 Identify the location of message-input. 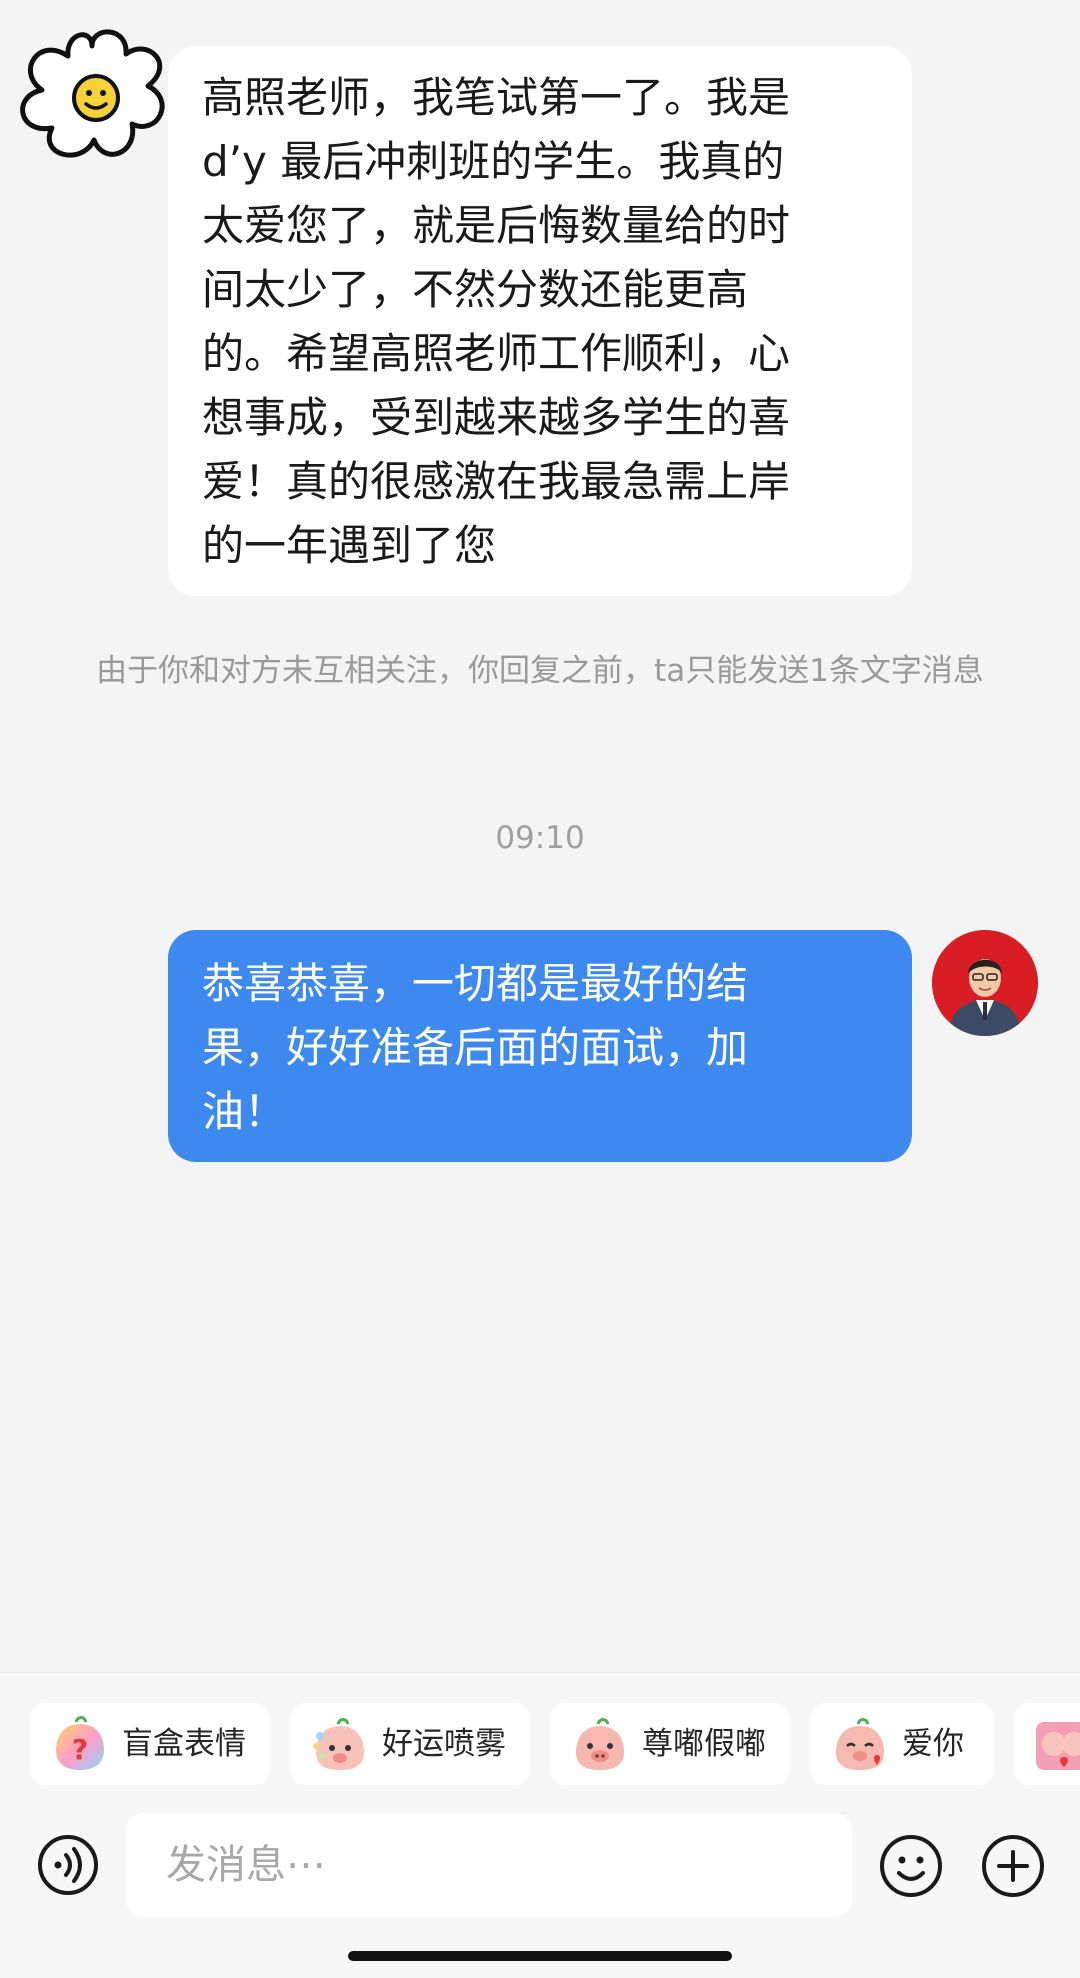
(489, 1865).